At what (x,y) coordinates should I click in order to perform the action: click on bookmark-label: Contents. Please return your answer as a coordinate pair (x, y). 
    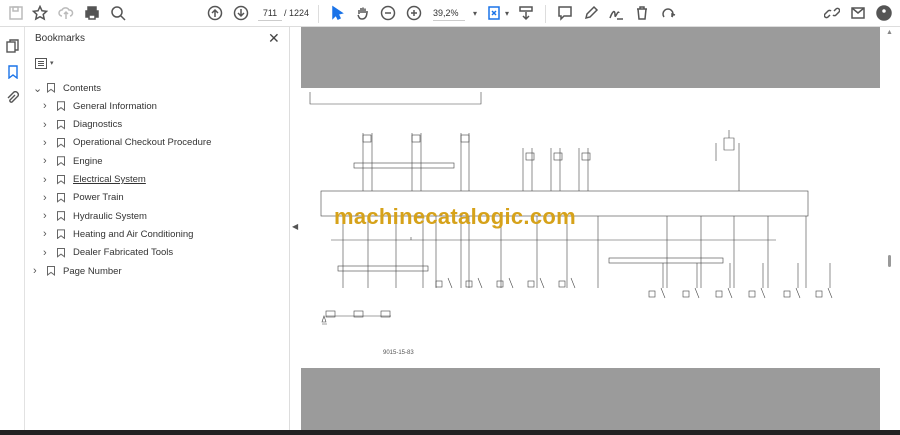
    Looking at the image, I should click on (82, 88).